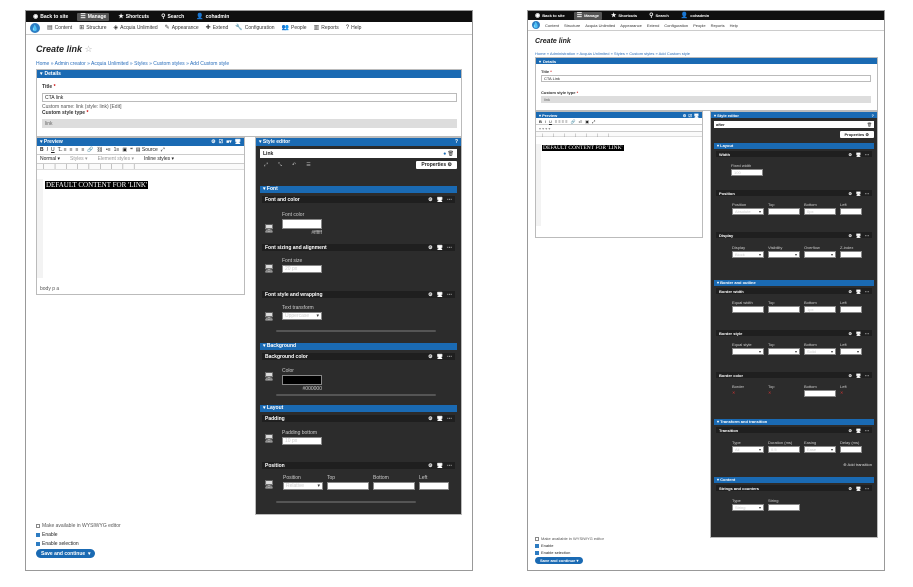 The width and height of the screenshot is (913, 587). I want to click on zindex-input, so click(851, 254).